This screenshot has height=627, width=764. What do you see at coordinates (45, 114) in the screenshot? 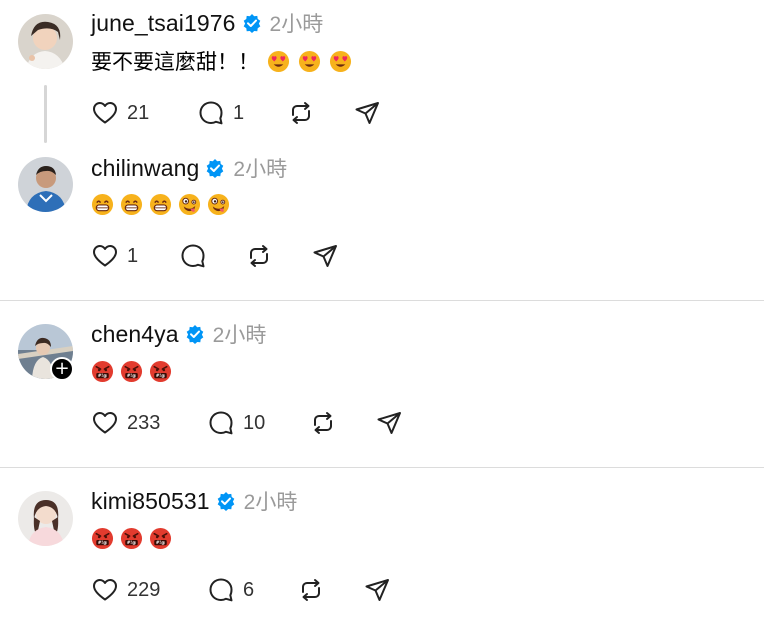
I see `thread-line` at bounding box center [45, 114].